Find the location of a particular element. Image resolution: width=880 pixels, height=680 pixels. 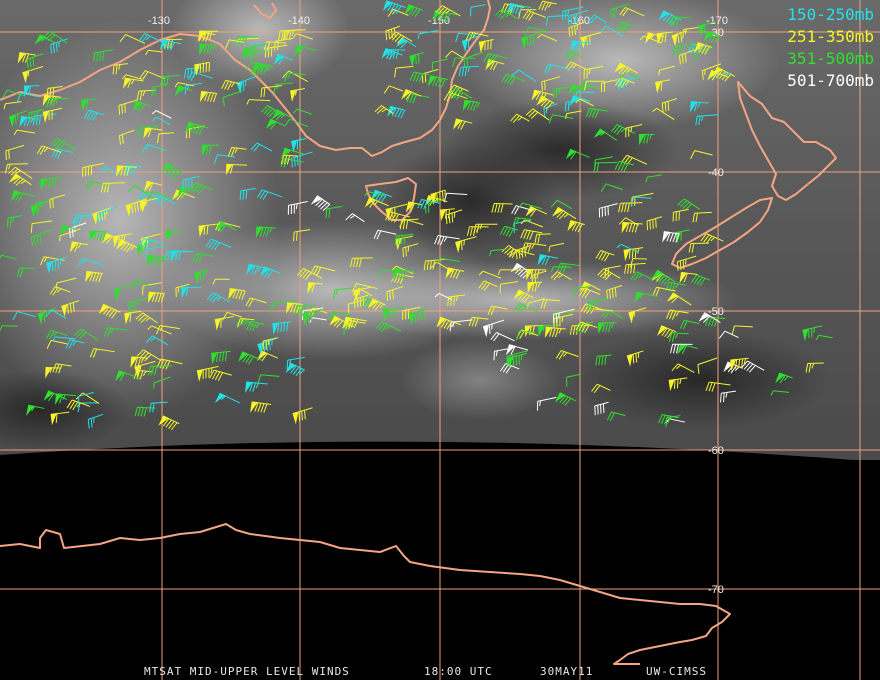

legend-item-351-500: 351-500mb is located at coordinates (830, 58).